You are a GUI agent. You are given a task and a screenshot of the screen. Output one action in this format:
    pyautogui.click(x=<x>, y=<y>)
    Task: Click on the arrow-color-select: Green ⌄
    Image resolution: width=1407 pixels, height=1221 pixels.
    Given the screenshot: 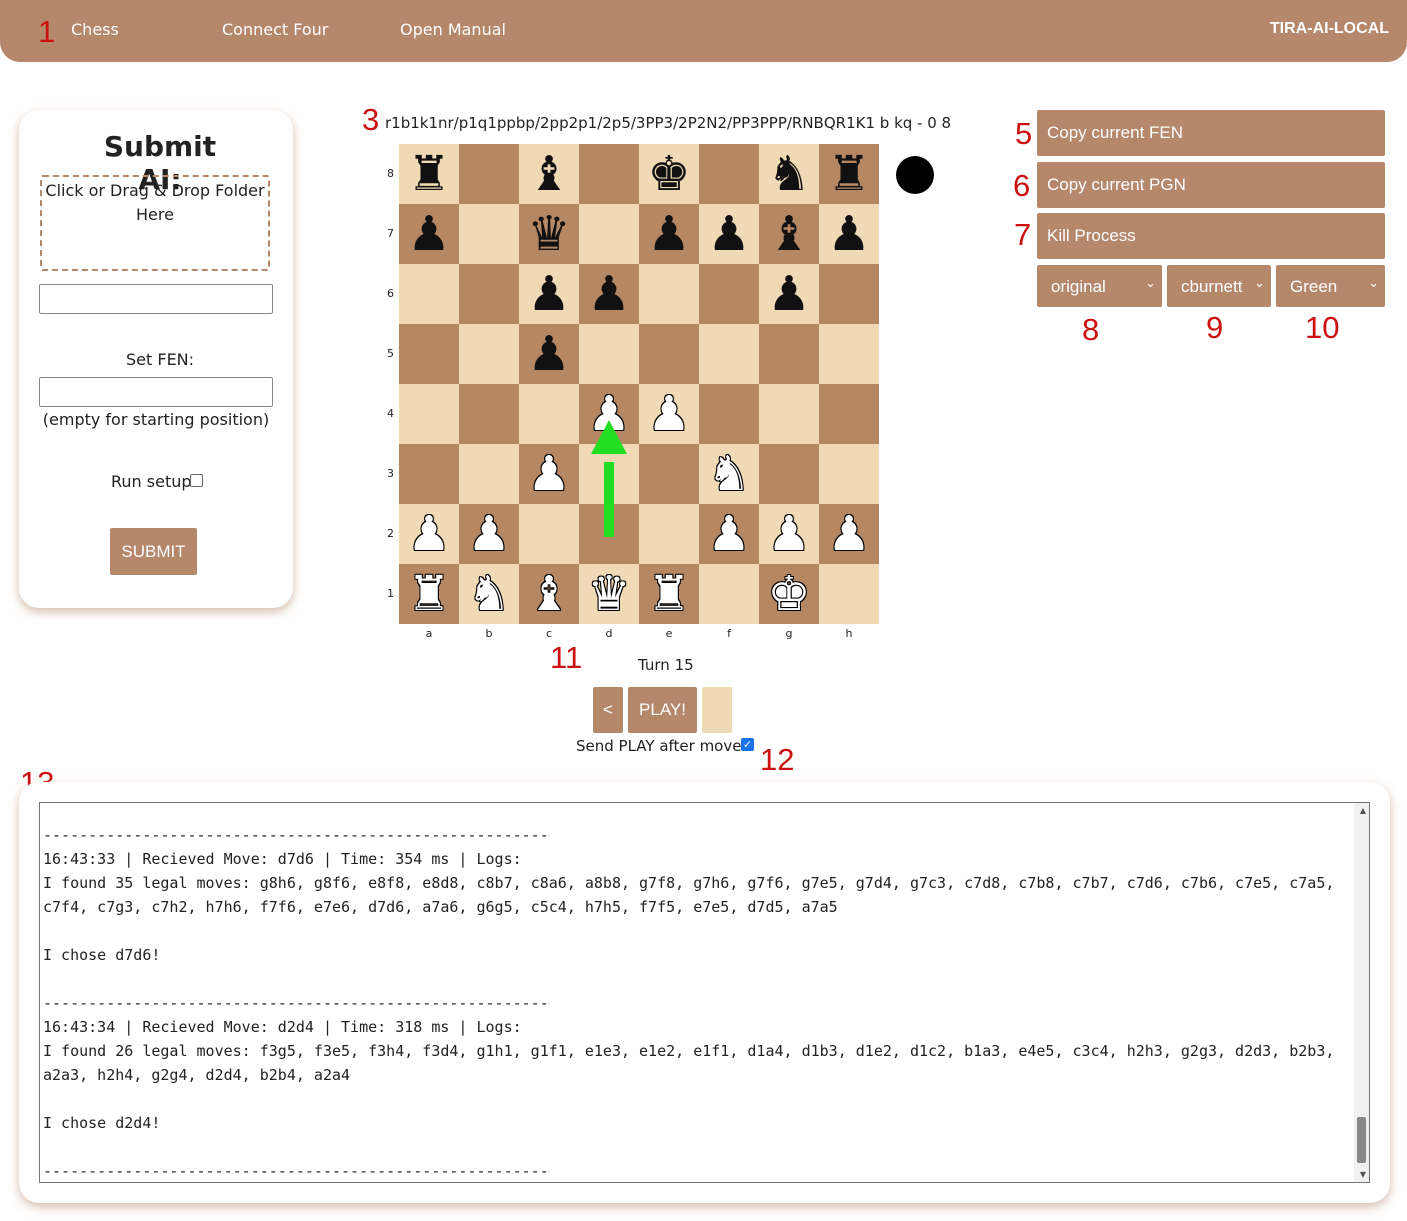 What is the action you would take?
    pyautogui.click(x=1330, y=286)
    